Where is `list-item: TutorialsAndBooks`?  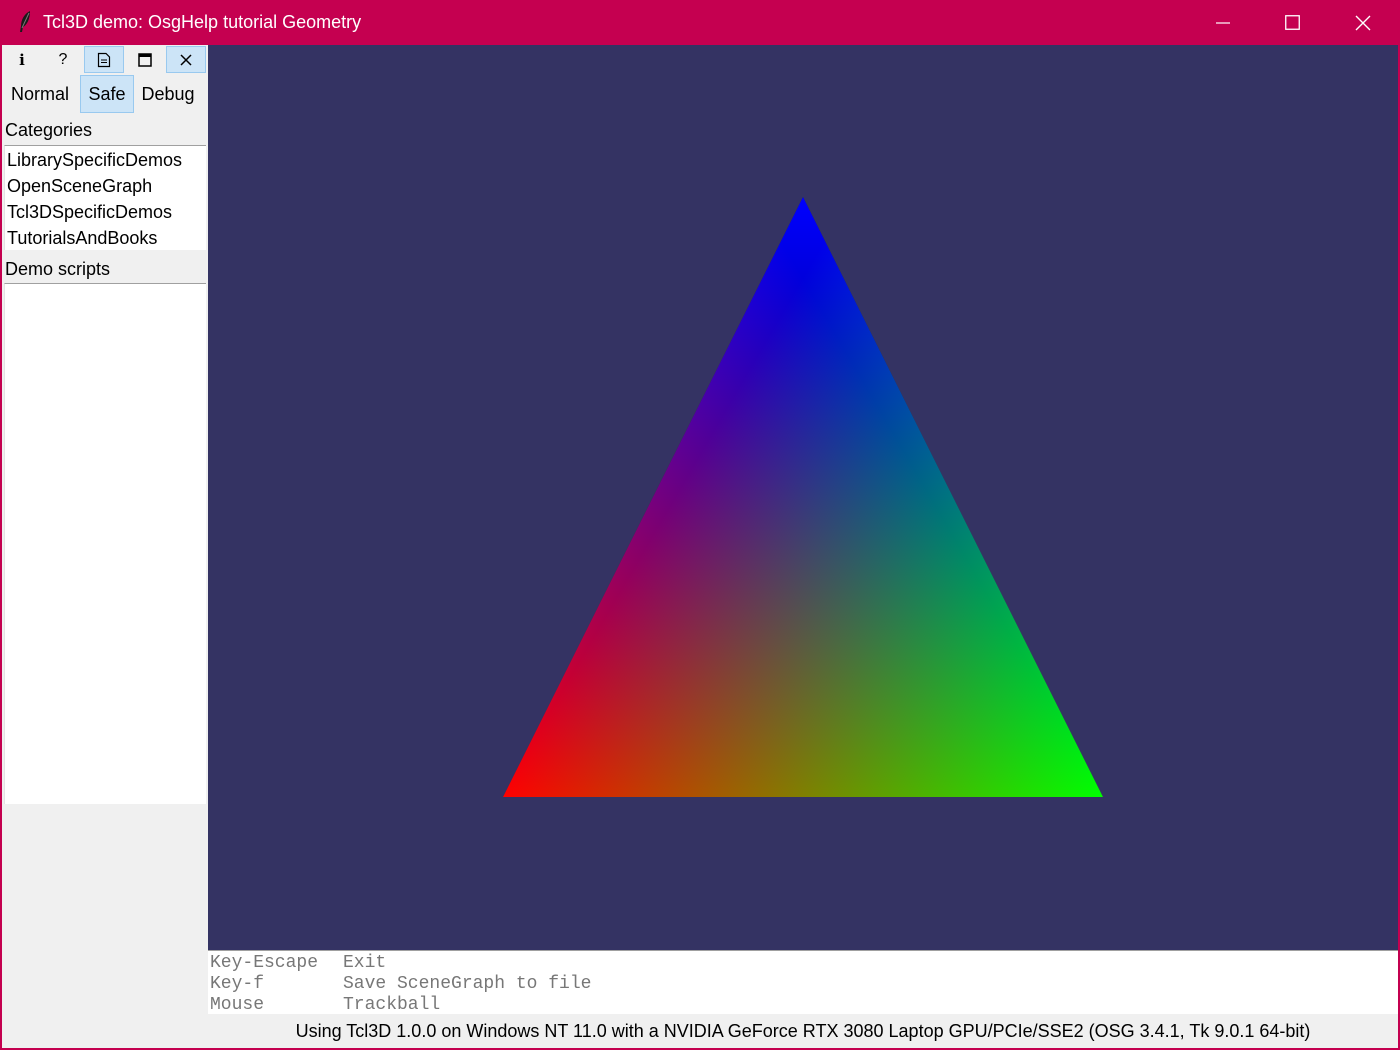 list-item: TutorialsAndBooks is located at coordinates (105, 238).